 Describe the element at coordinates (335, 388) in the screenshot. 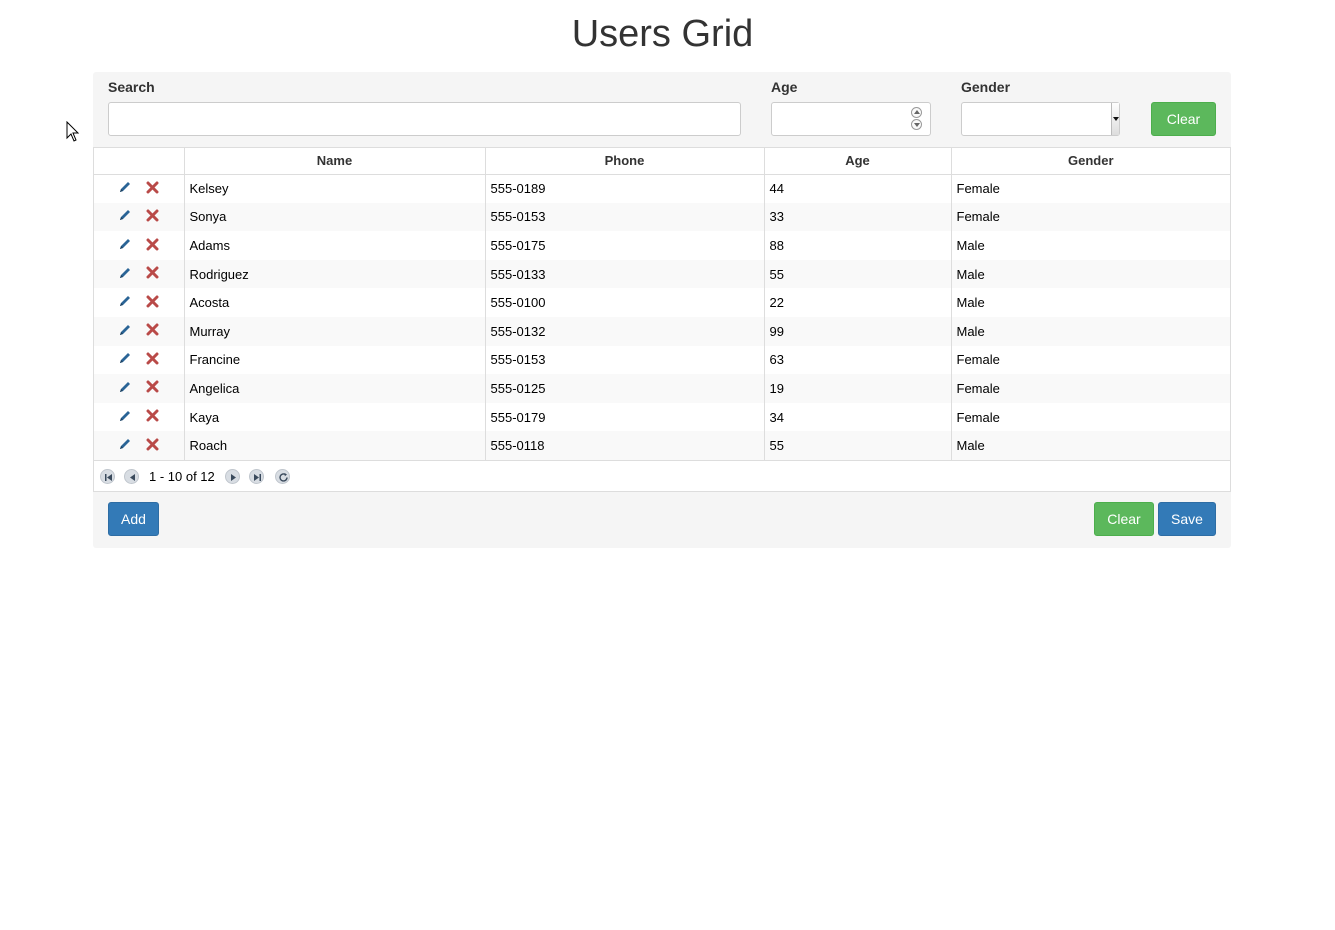

I see `cell-name: Angelica` at that location.